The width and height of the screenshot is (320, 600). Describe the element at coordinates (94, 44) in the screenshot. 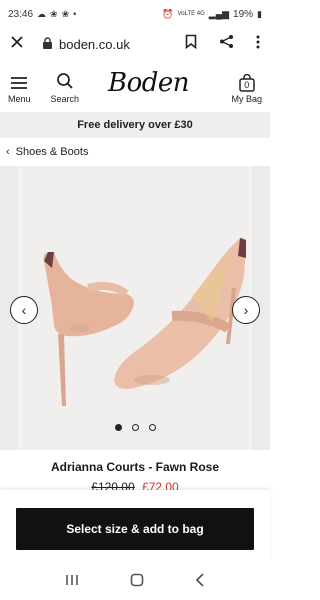

I see `url-text: boden.co.uk` at that location.